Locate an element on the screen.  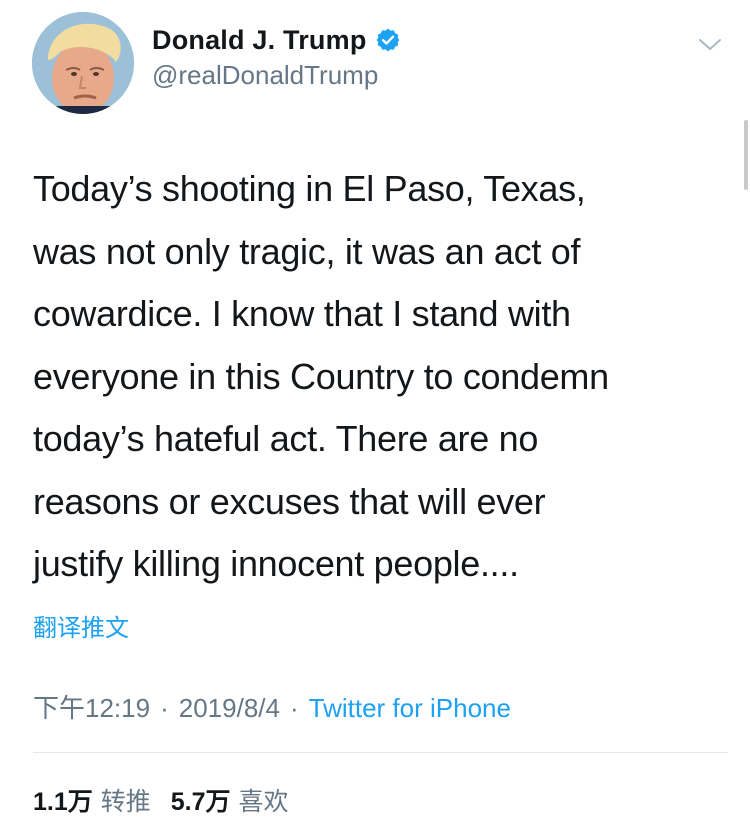
avatar is located at coordinates (83, 63).